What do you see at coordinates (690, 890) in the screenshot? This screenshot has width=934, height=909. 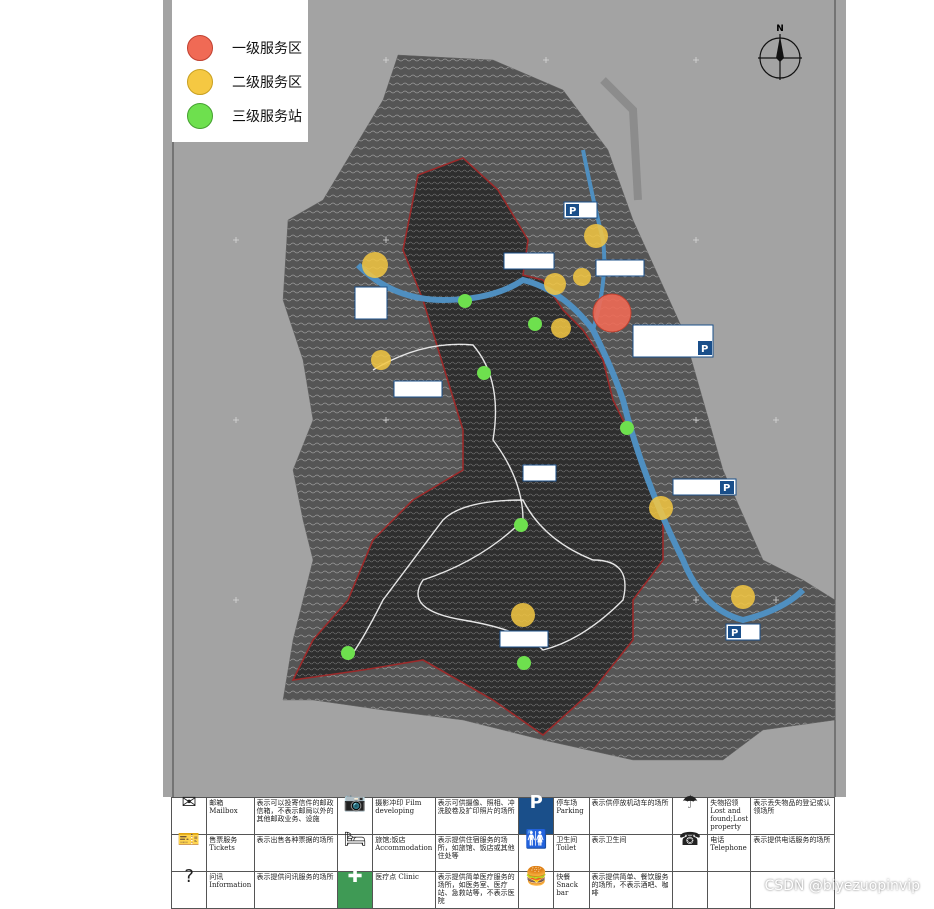 I see `blank-icon` at bounding box center [690, 890].